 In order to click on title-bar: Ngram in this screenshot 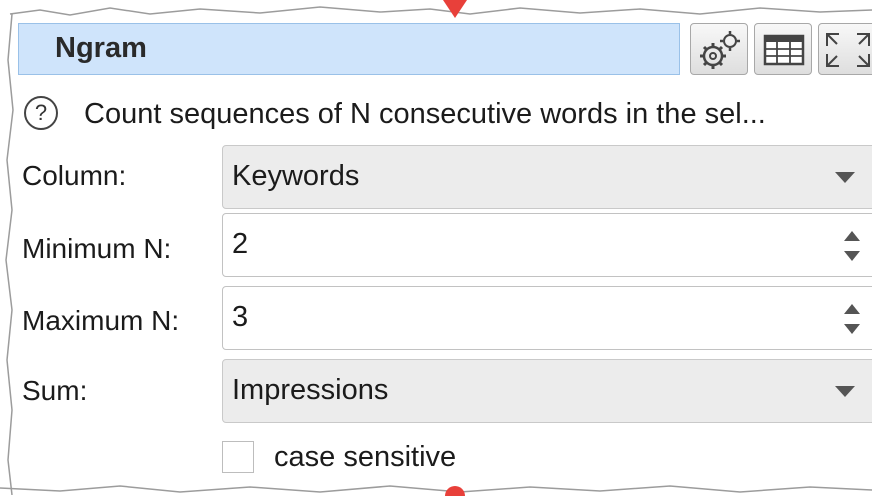, I will do `click(349, 49)`.